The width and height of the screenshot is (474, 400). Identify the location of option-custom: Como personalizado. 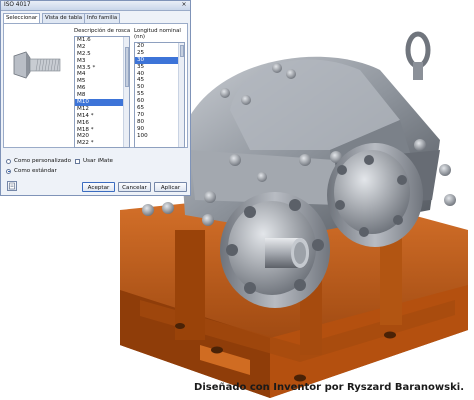
(38, 161).